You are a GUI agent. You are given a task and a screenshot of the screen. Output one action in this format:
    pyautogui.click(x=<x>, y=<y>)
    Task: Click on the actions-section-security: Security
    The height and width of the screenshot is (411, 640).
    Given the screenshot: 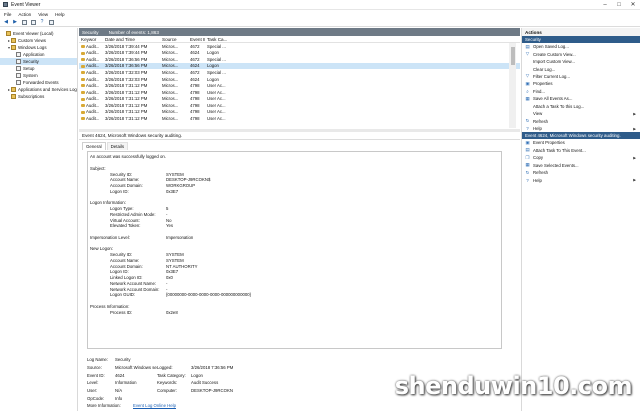 What is the action you would take?
    pyautogui.click(x=581, y=39)
    